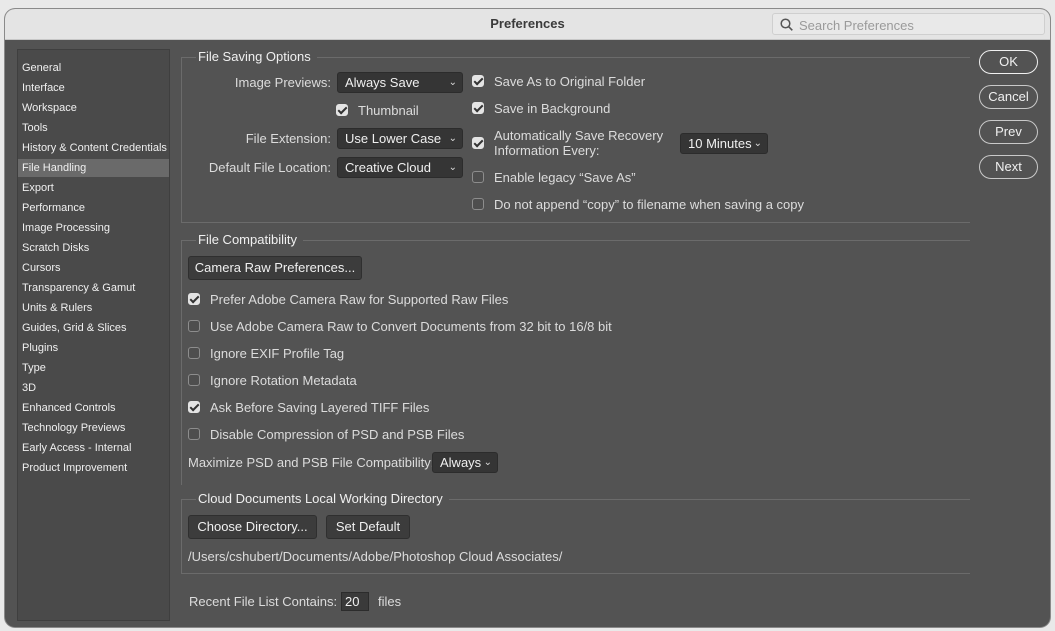  Describe the element at coordinates (320, 407) in the screenshot. I see `ask-tiff-label: Ask Before Saving Layered TIFF Files` at that location.